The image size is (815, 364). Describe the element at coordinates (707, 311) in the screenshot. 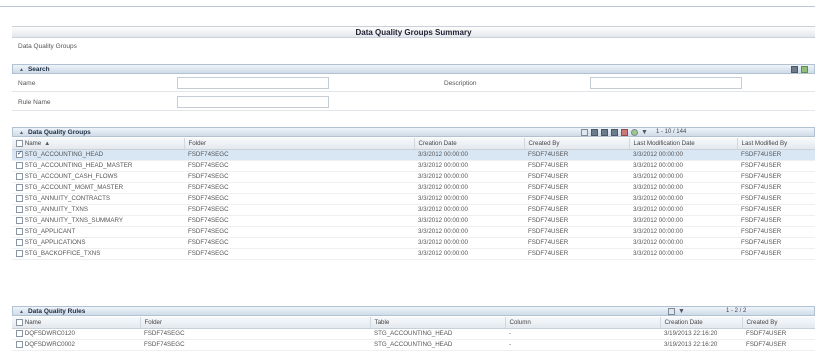

I see `rules-toolbar: ▼ 1 - 2 / 2` at that location.